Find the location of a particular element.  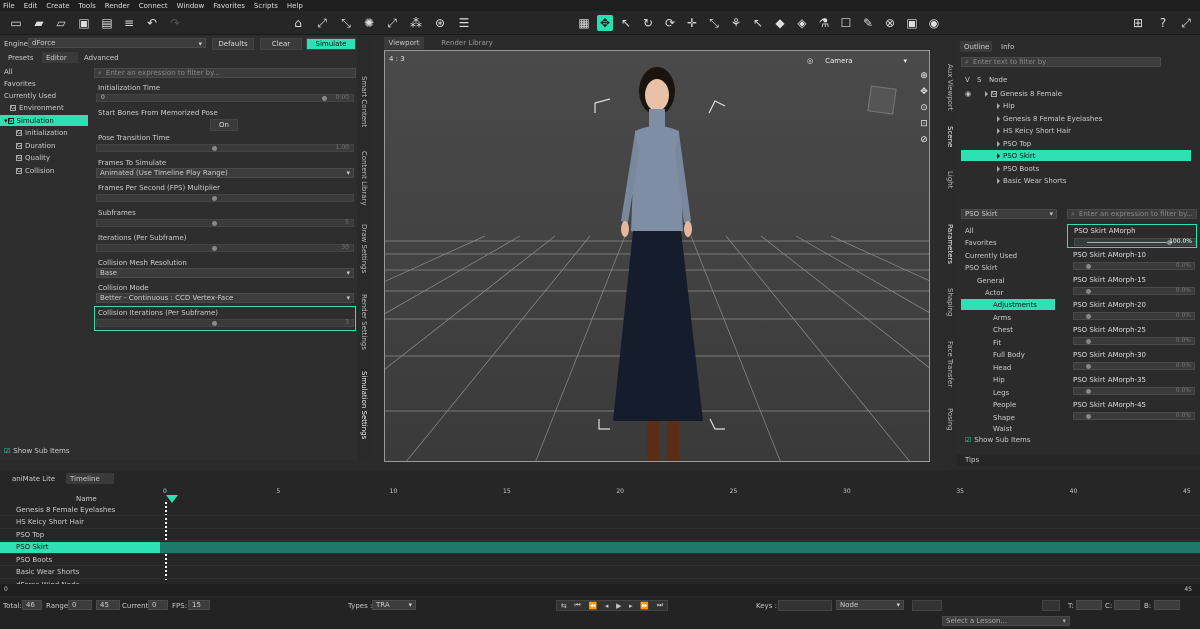

scene-icon: ⁂ is located at coordinates (416, 23).